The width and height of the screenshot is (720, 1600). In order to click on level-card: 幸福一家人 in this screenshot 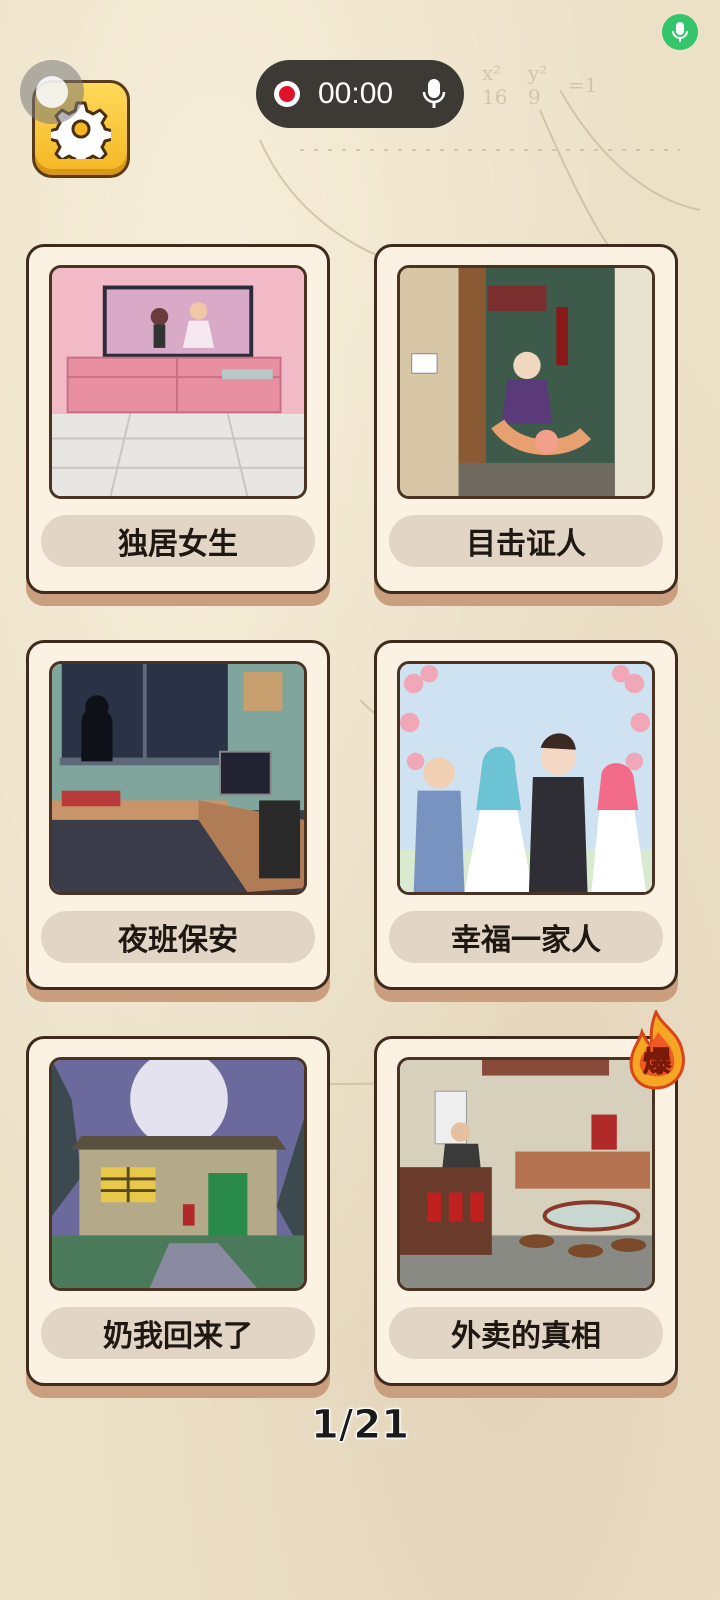, I will do `click(526, 815)`.